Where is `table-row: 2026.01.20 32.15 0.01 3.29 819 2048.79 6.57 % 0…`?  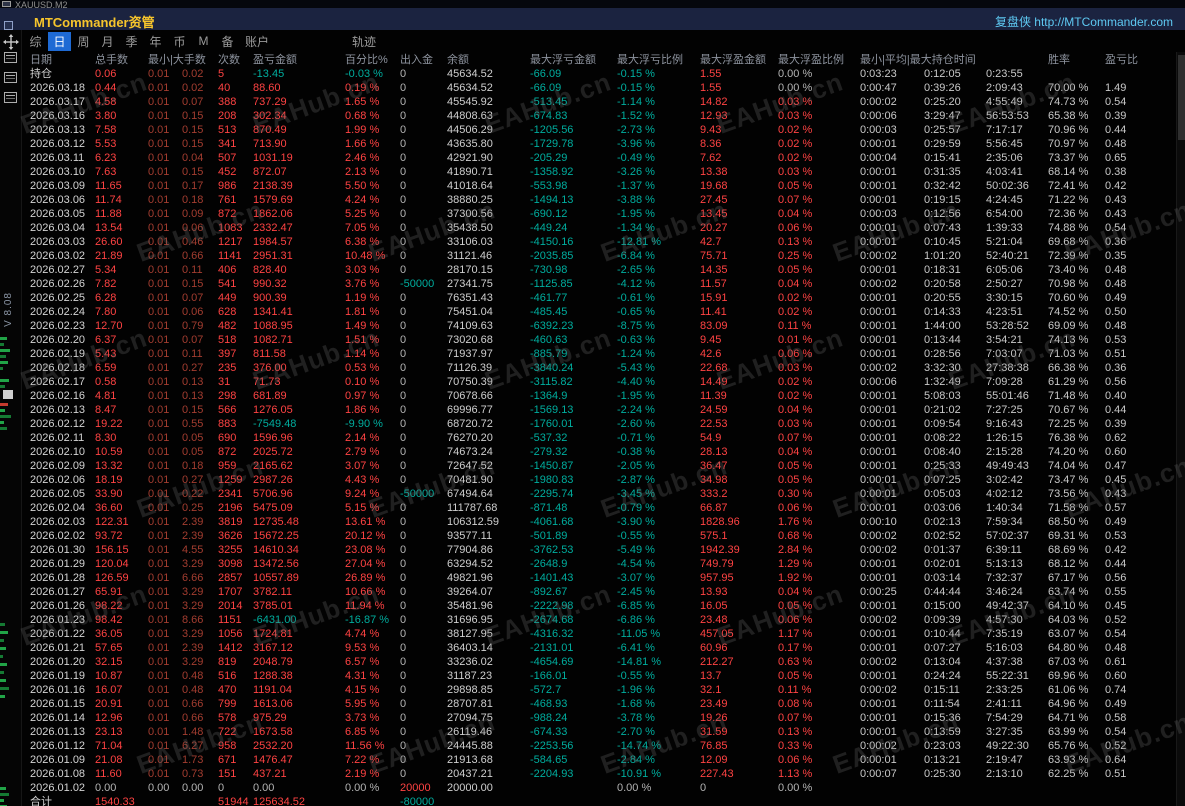
table-row: 2026.01.20 32.15 0.01 3.29 819 2048.79 6.57 % 0… is located at coordinates (596, 662).